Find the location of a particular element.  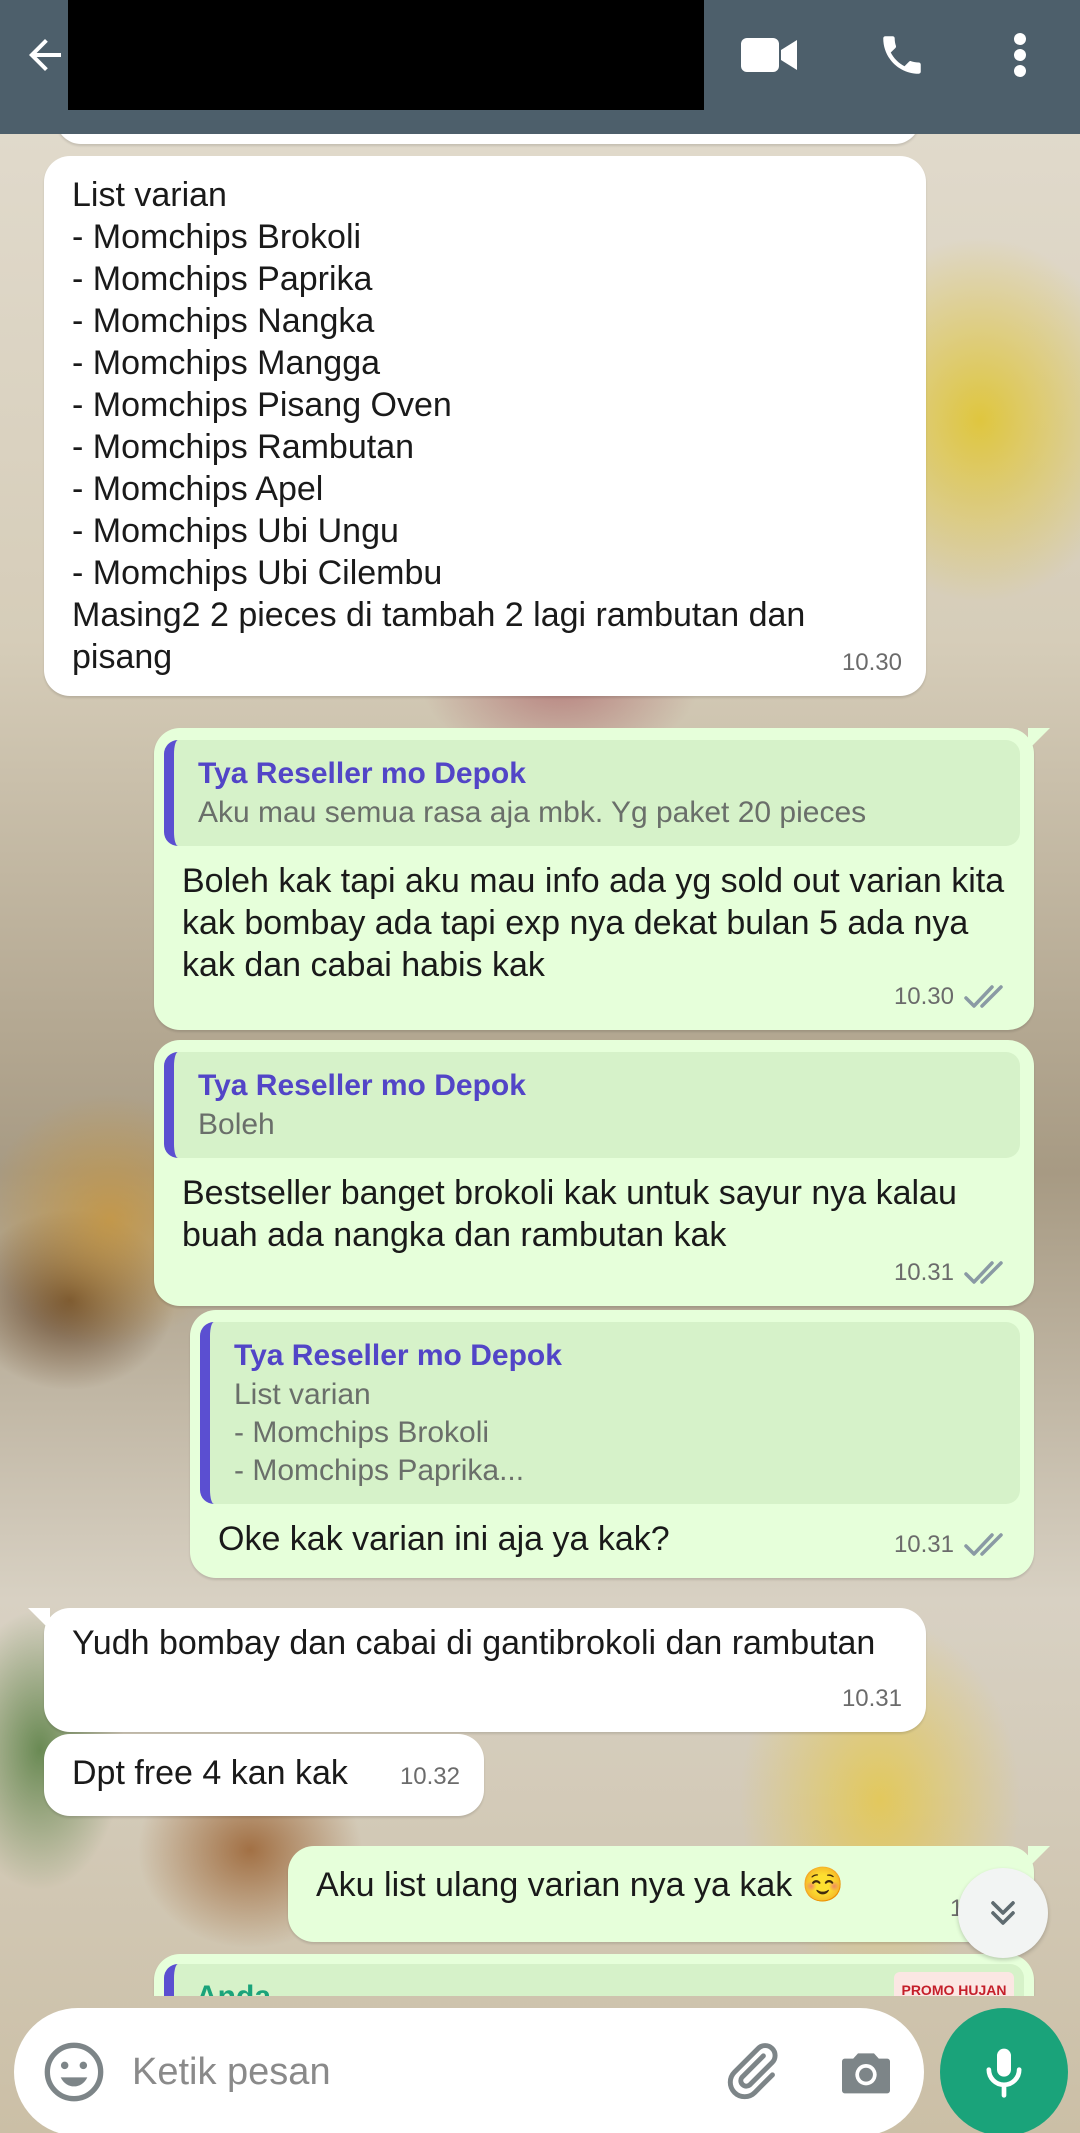

double-chevron-down-icon is located at coordinates (1003, 1913).